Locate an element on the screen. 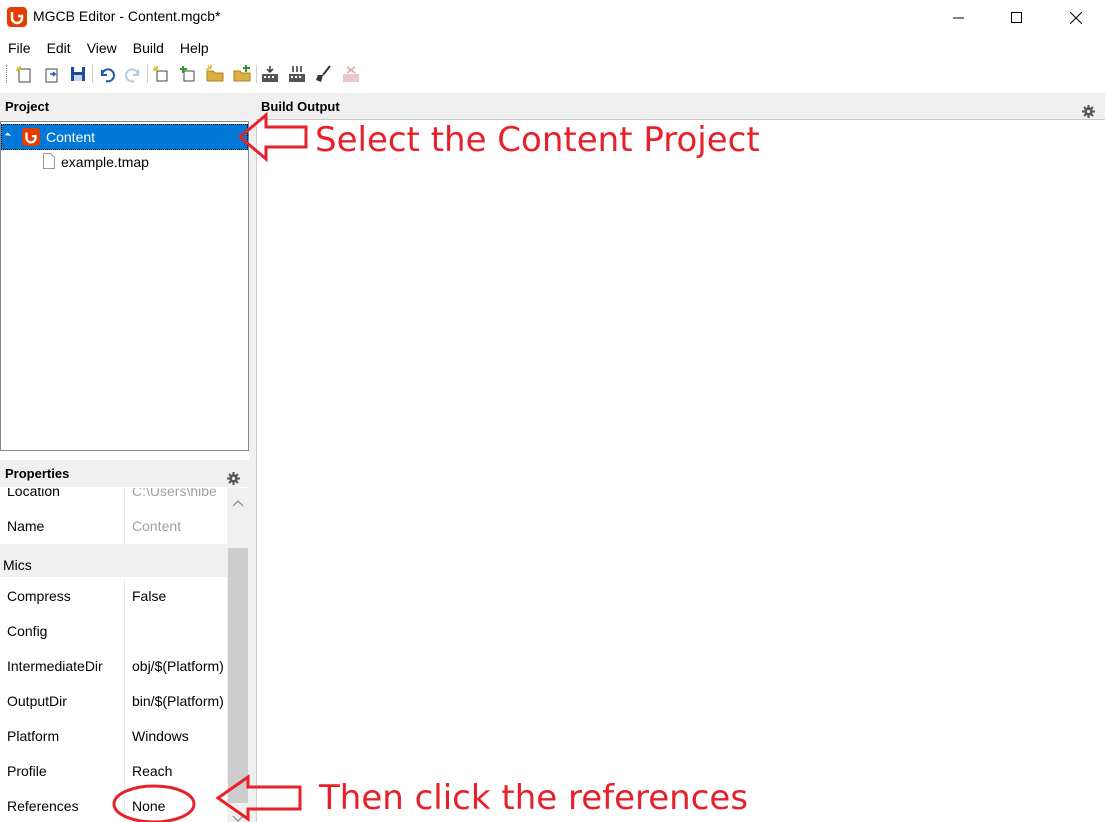 The width and height of the screenshot is (1105, 822). prop-category-label: Mics is located at coordinates (17, 565).